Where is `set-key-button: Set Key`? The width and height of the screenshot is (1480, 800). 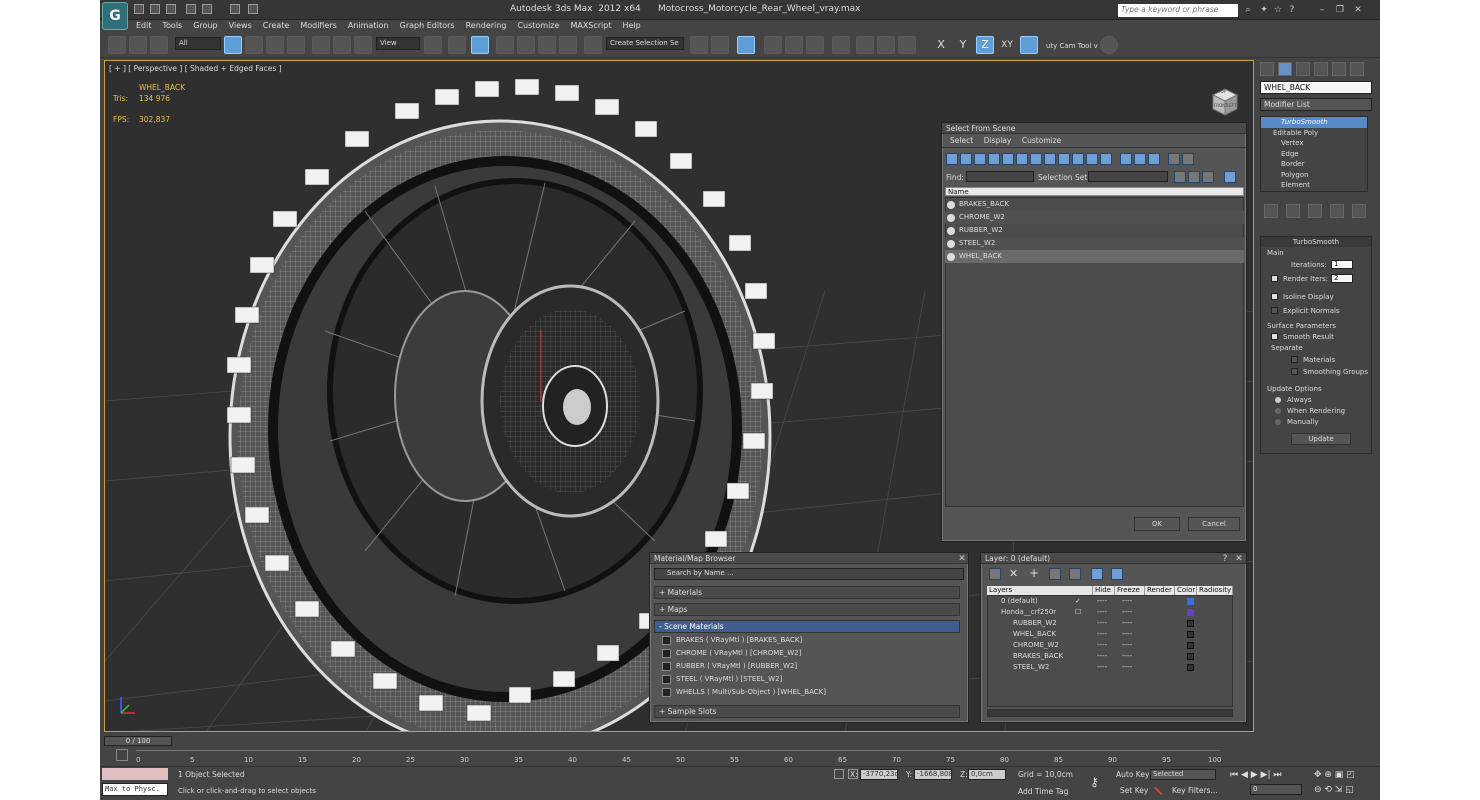 set-key-button: Set Key is located at coordinates (1134, 790).